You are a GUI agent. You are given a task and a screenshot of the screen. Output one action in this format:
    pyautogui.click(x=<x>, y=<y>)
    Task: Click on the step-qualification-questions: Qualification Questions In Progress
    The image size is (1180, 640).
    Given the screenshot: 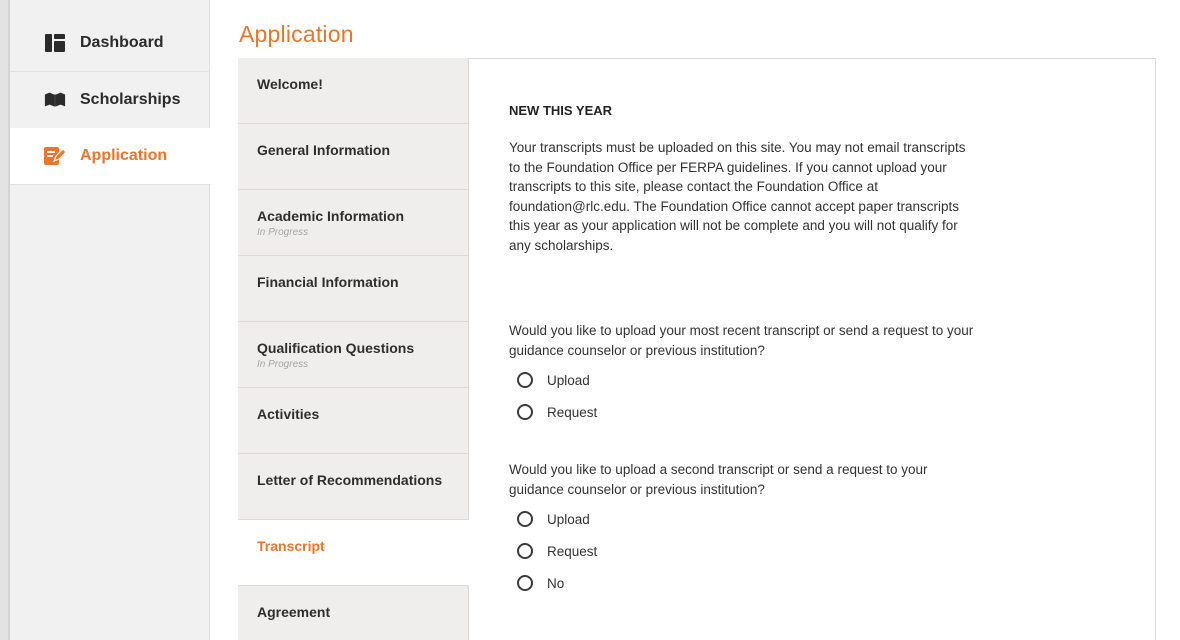 What is the action you would take?
    pyautogui.click(x=353, y=355)
    